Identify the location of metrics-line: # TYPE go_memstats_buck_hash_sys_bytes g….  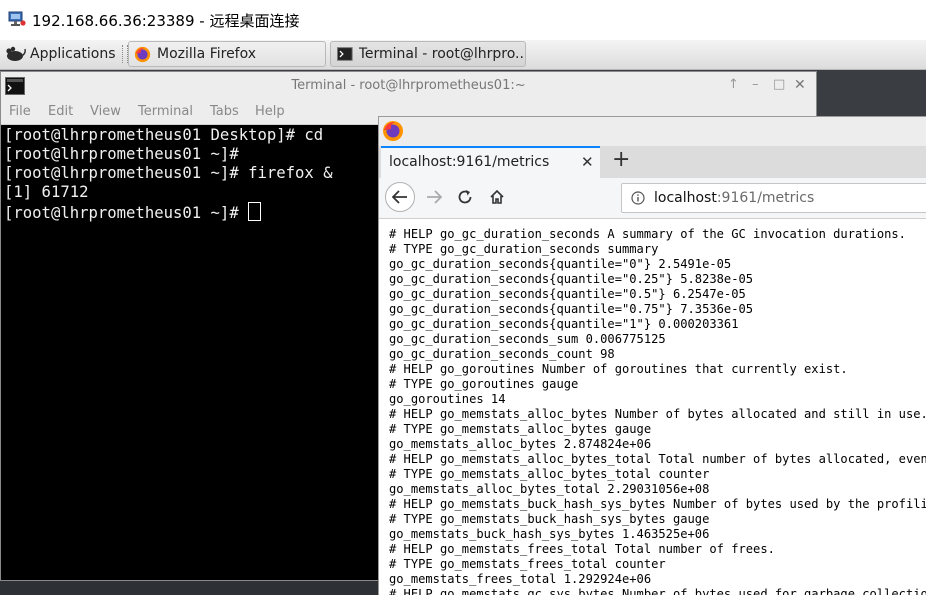
(549, 519).